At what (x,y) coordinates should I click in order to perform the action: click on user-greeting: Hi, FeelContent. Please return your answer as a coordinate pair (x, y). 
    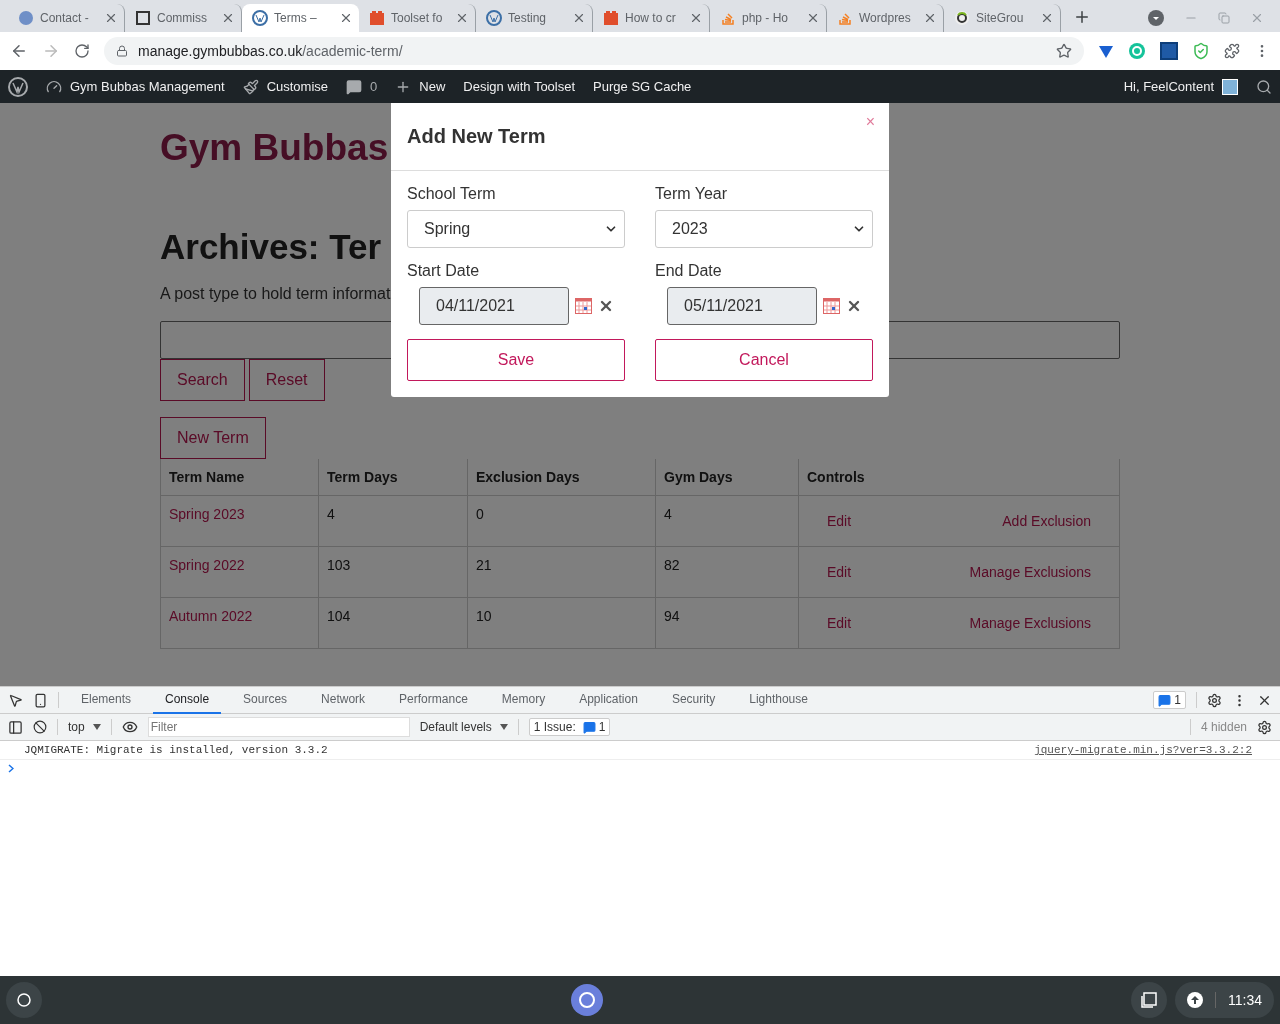
    Looking at the image, I should click on (1168, 86).